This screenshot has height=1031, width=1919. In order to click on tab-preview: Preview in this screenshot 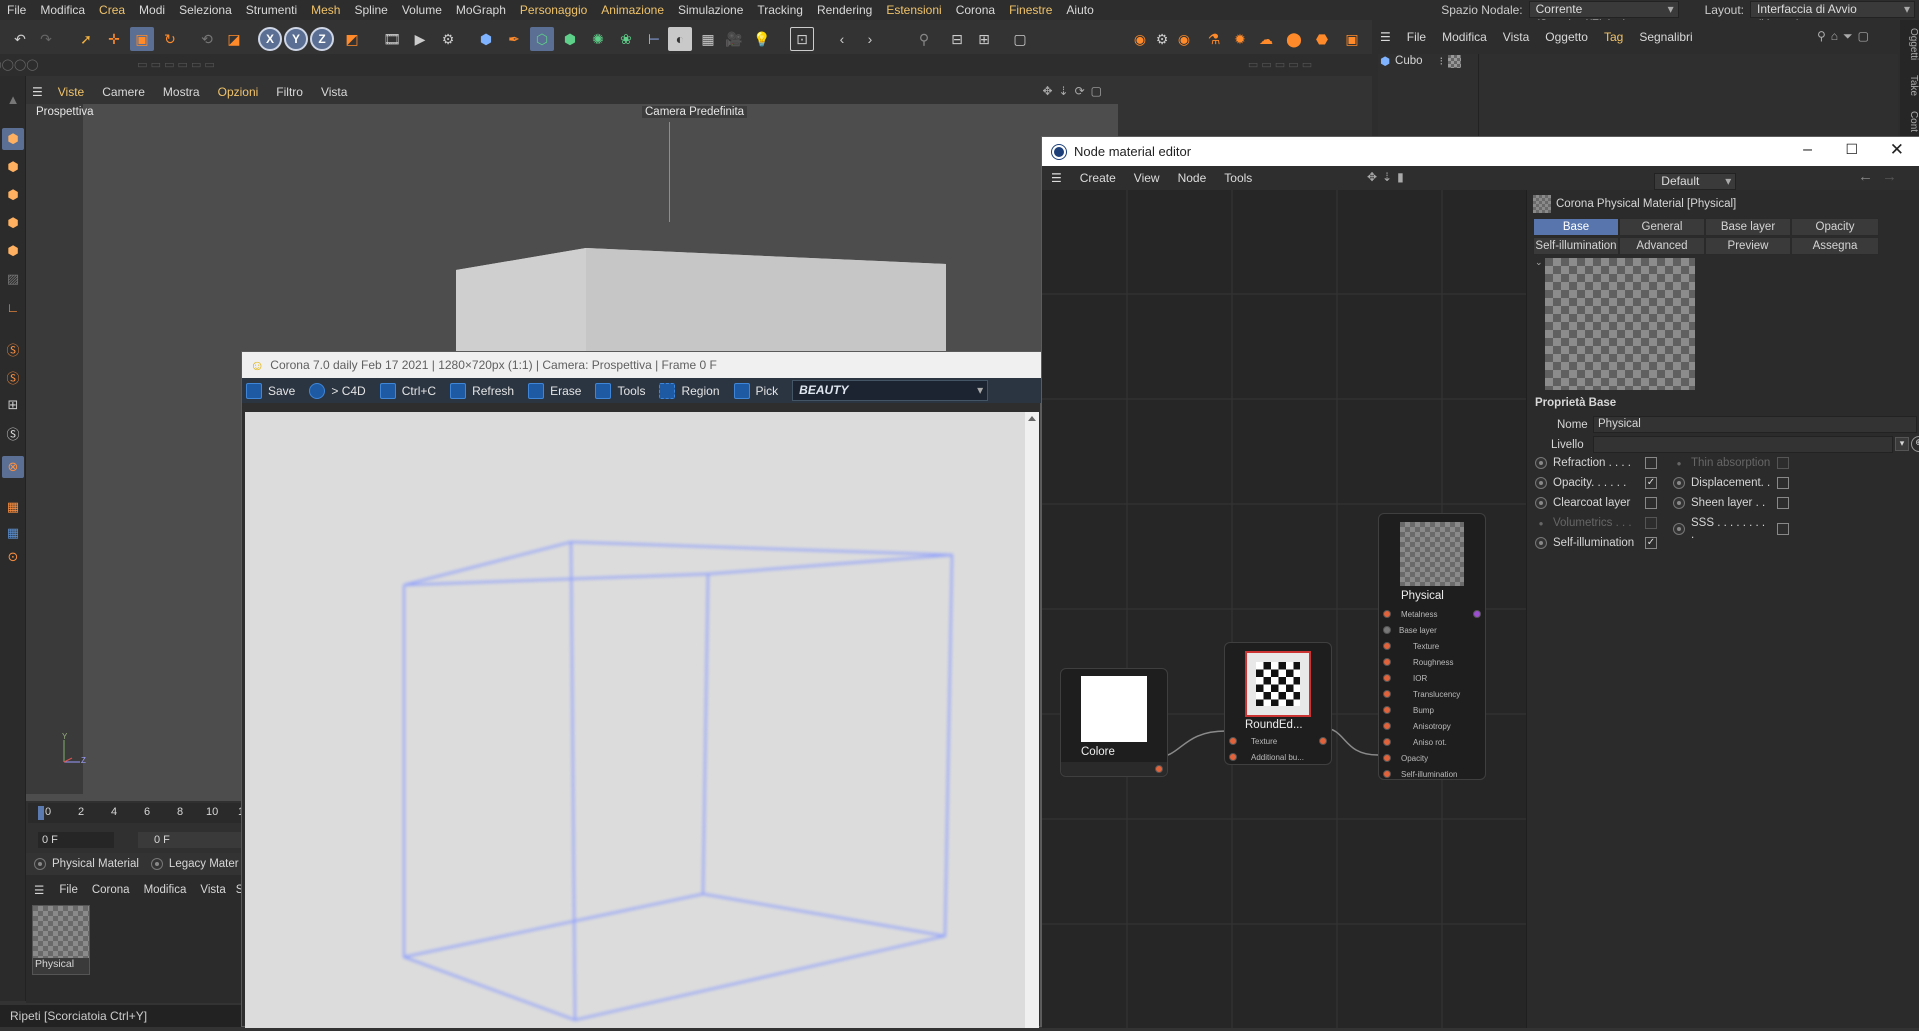, I will do `click(1748, 246)`.